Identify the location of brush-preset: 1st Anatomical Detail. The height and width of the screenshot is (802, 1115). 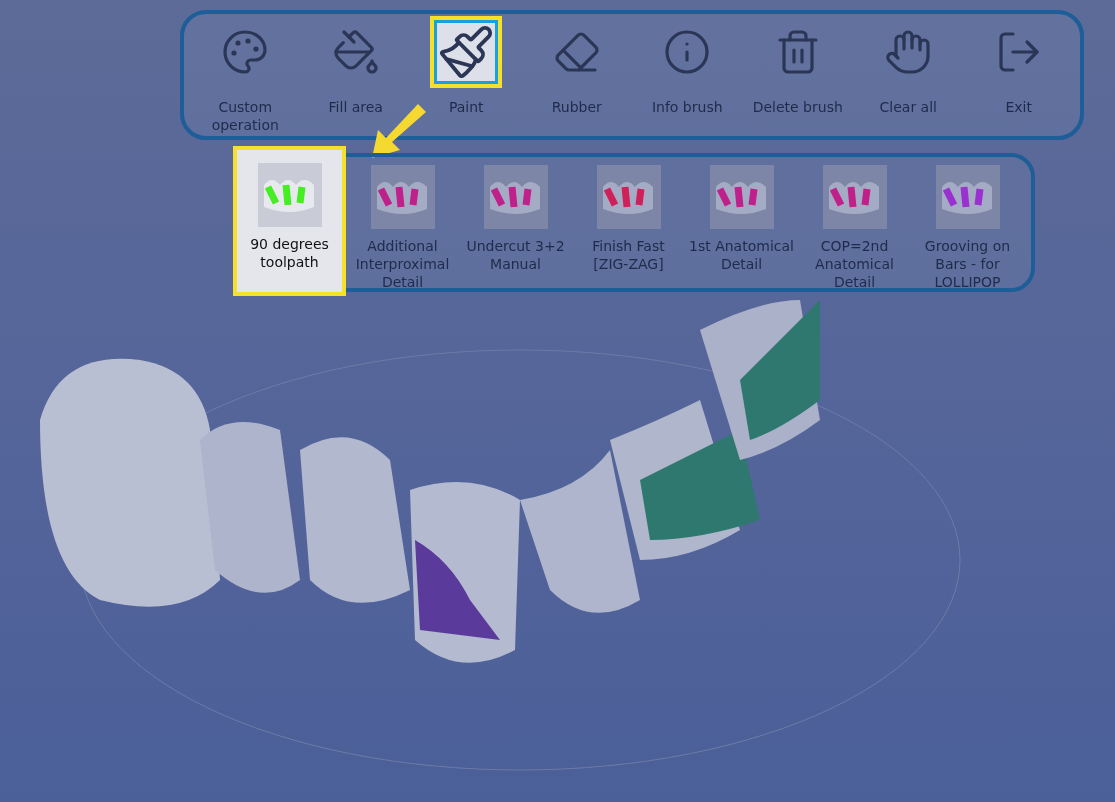
(741, 224).